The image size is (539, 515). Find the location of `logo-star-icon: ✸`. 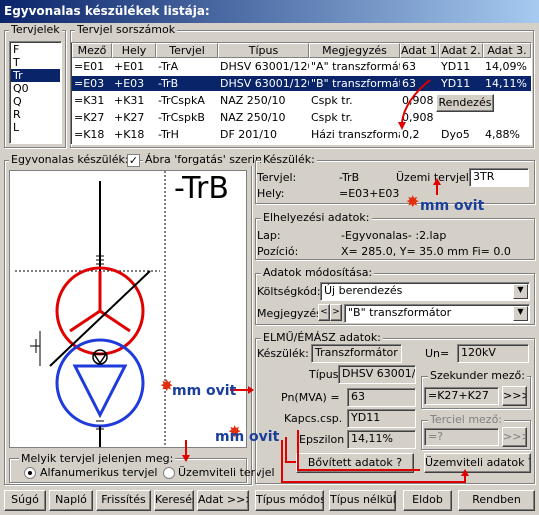

logo-star-icon: ✸ is located at coordinates (413, 201).